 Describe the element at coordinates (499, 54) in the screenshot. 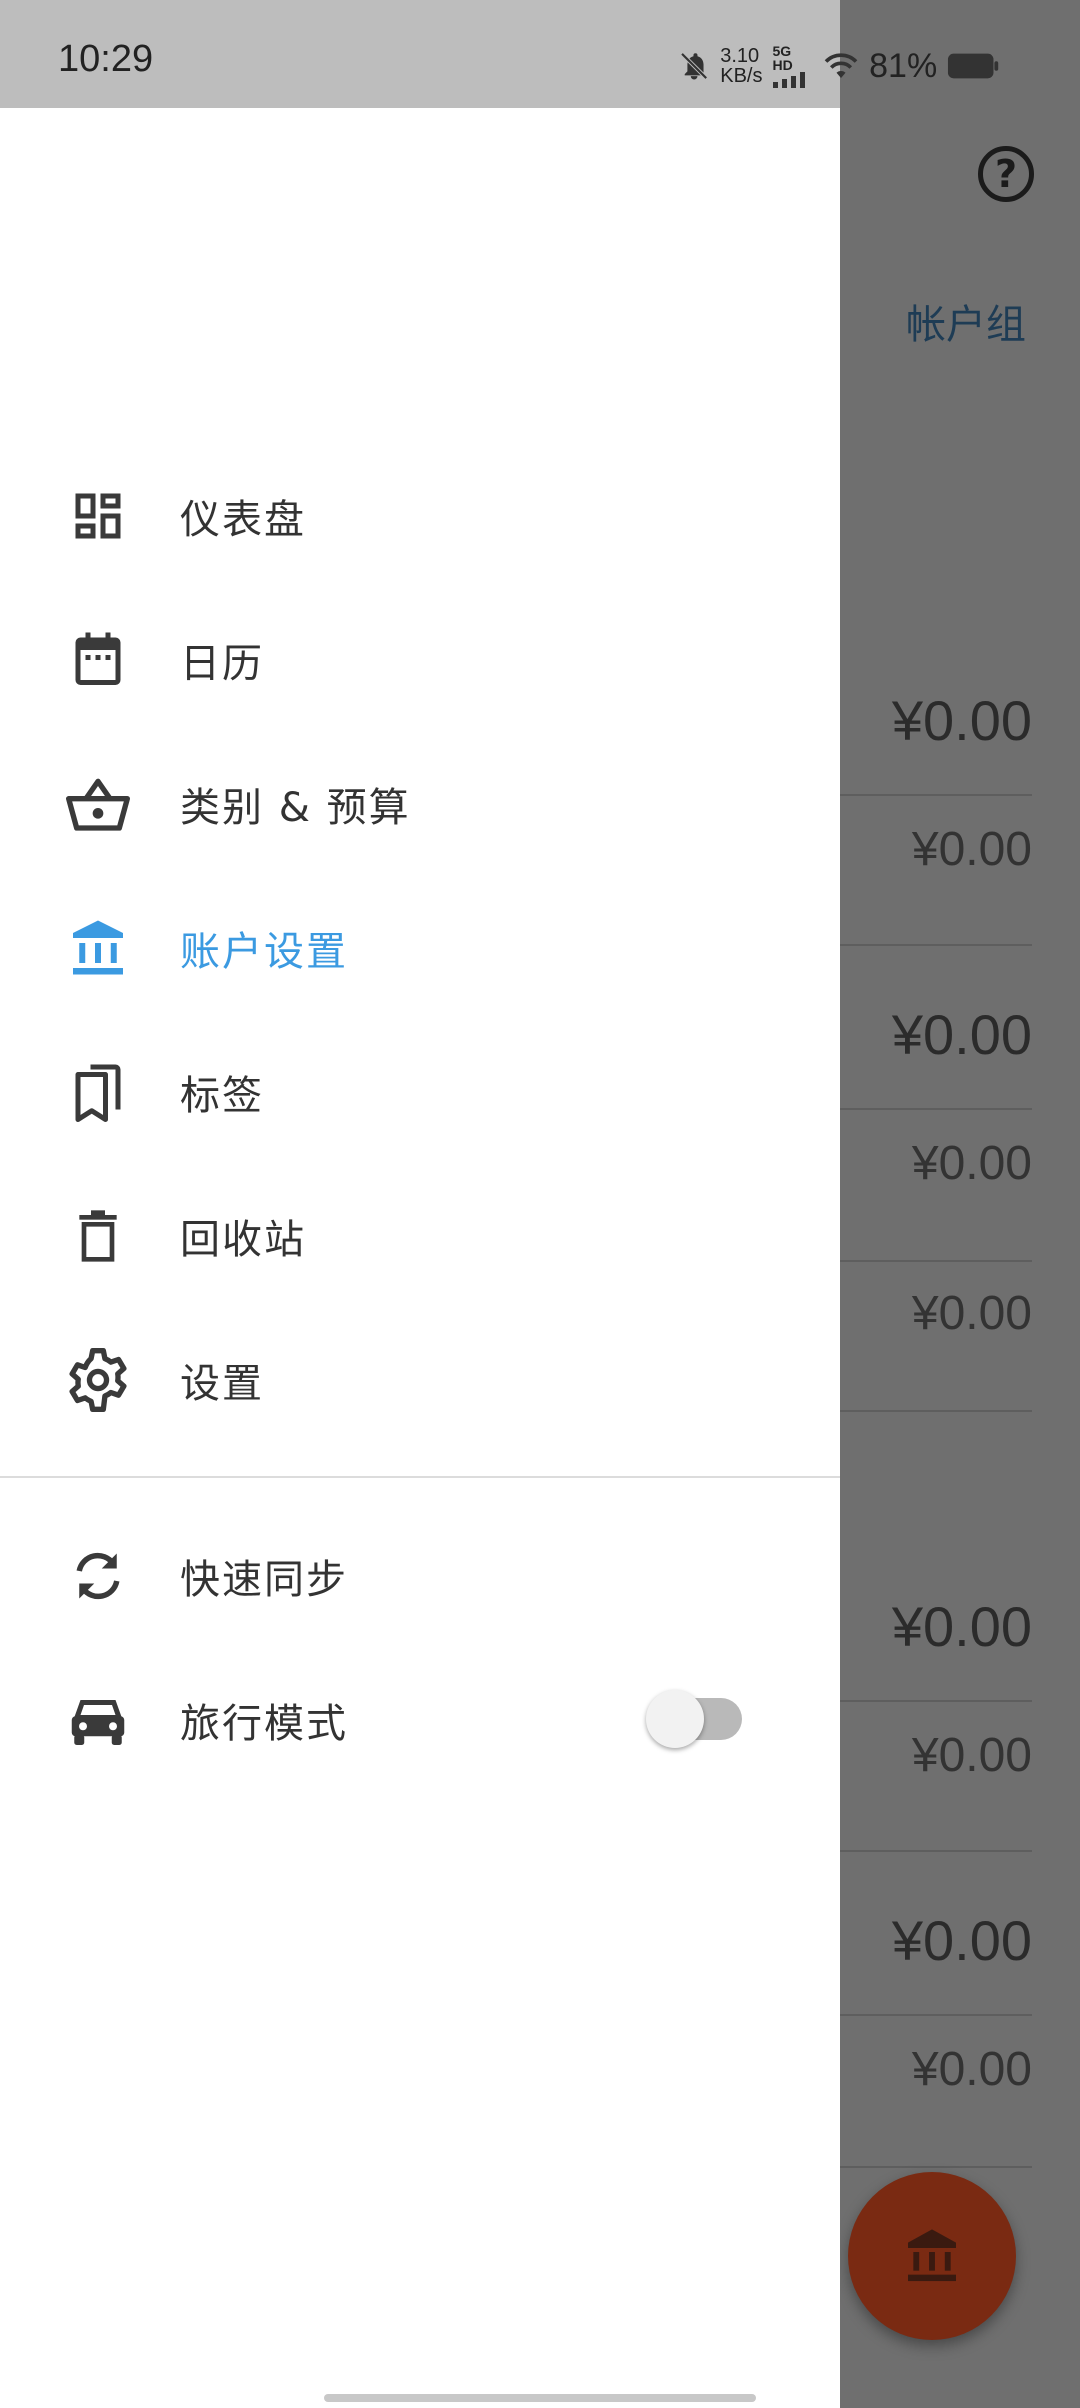

I see `status-bar: 10:29 3.10 KB/s 5G HD 81%` at that location.